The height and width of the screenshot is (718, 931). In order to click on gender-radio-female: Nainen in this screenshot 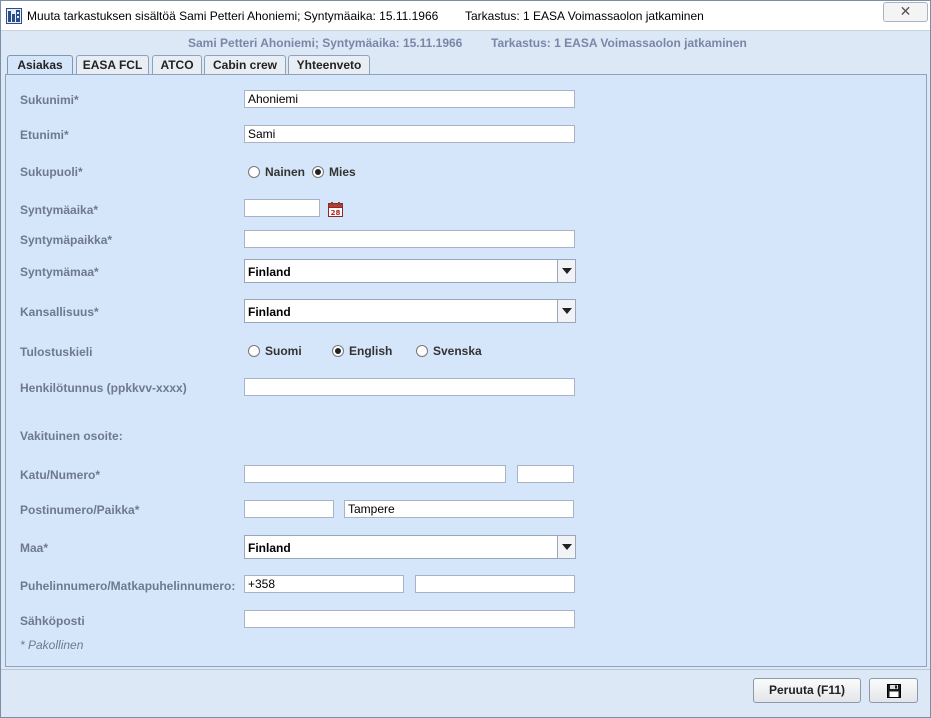, I will do `click(278, 172)`.